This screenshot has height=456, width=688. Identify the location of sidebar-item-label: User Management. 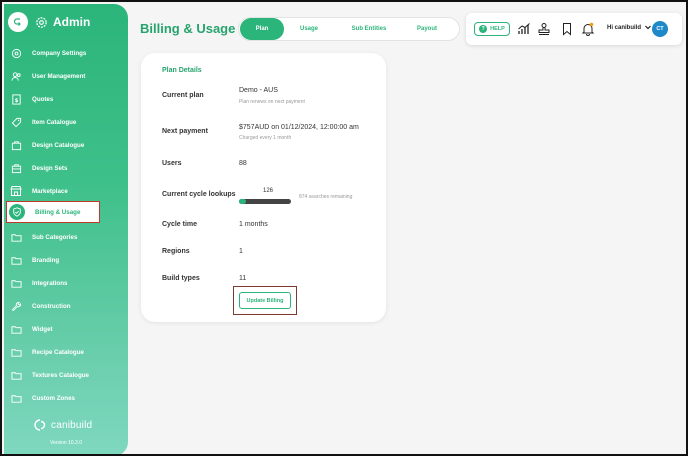
(59, 76).